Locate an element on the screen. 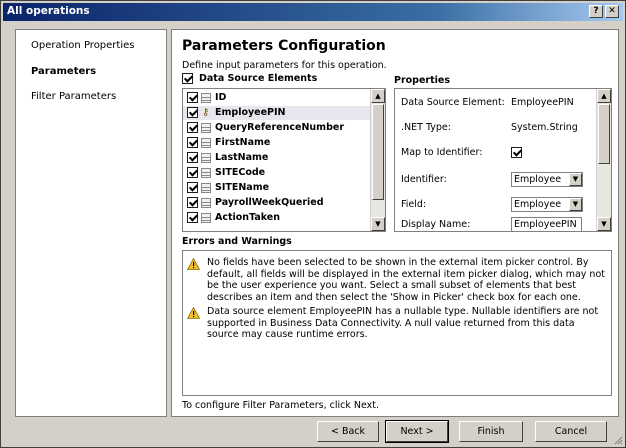  display-name-value: EmployeePIN is located at coordinates (545, 224).